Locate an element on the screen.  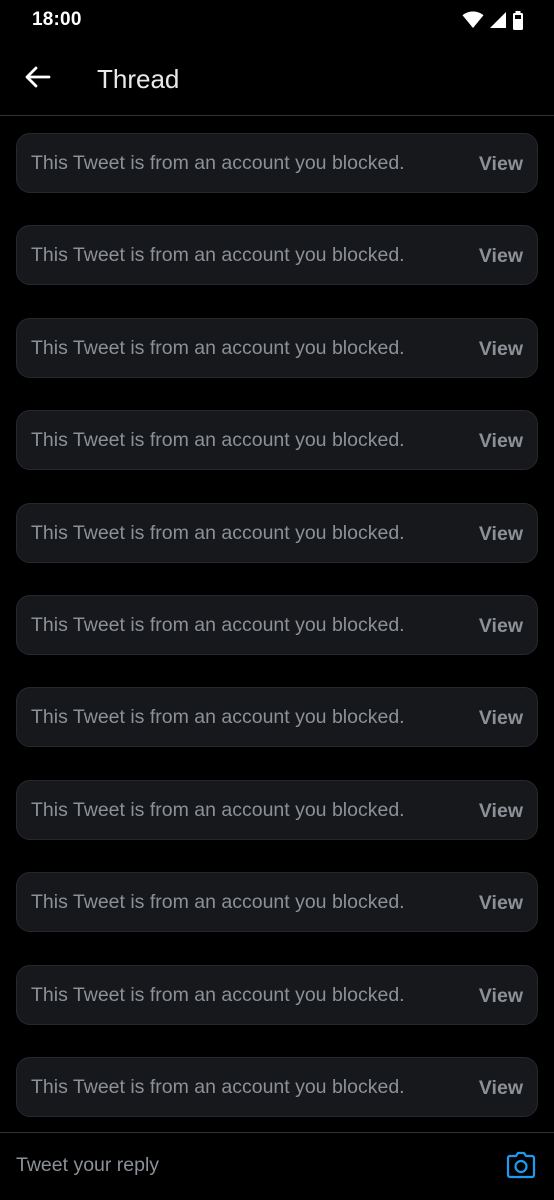
camera-button is located at coordinates (521, 1166).